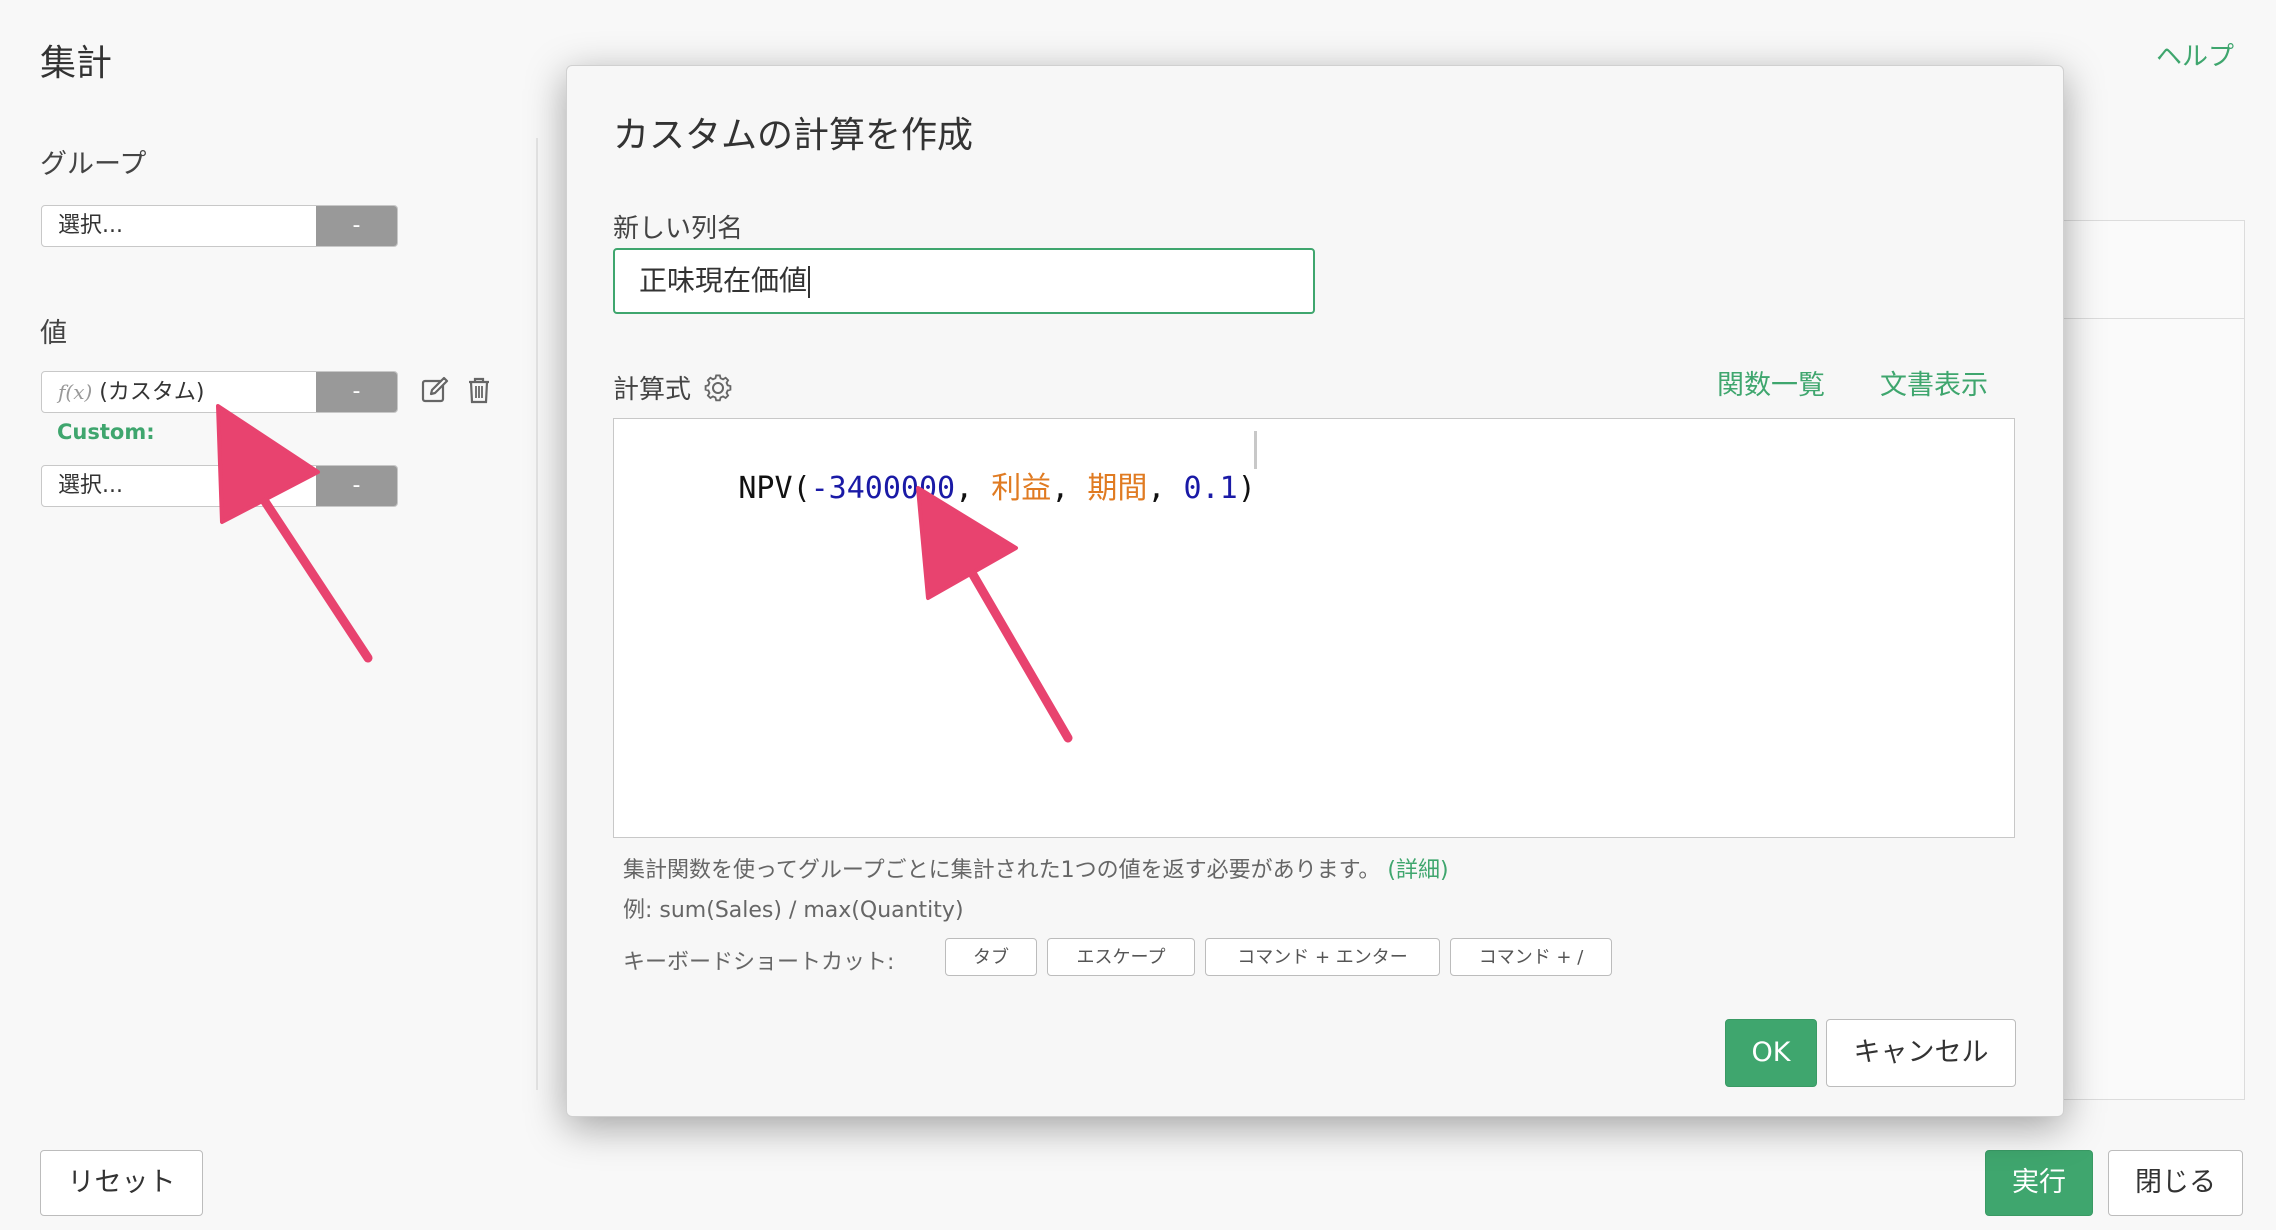 This screenshot has width=2276, height=1230. What do you see at coordinates (1417, 870) in the screenshot?
I see `details-link: (詳細)` at bounding box center [1417, 870].